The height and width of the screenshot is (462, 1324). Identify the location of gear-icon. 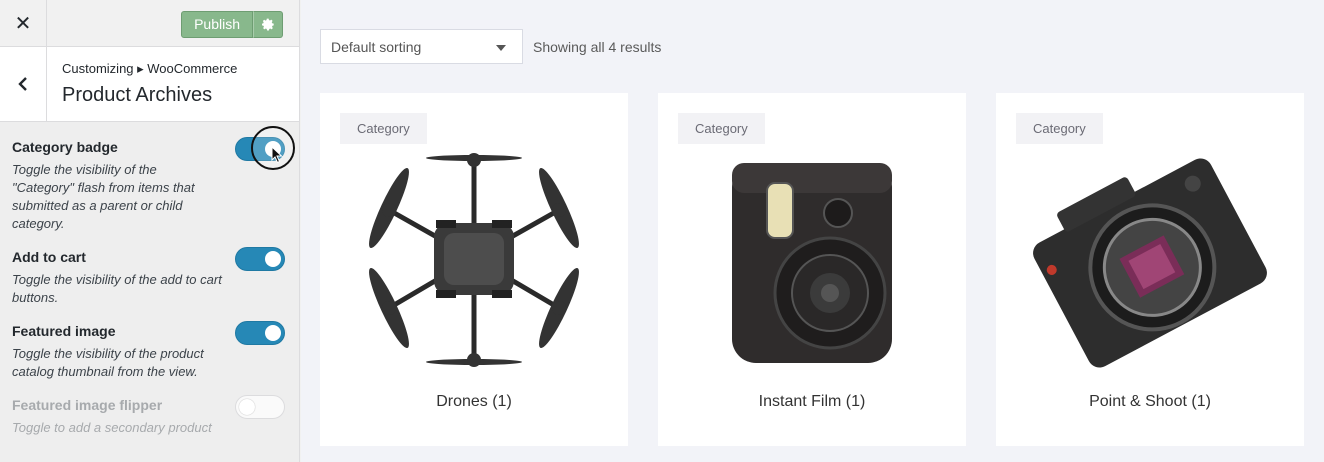
(268, 24).